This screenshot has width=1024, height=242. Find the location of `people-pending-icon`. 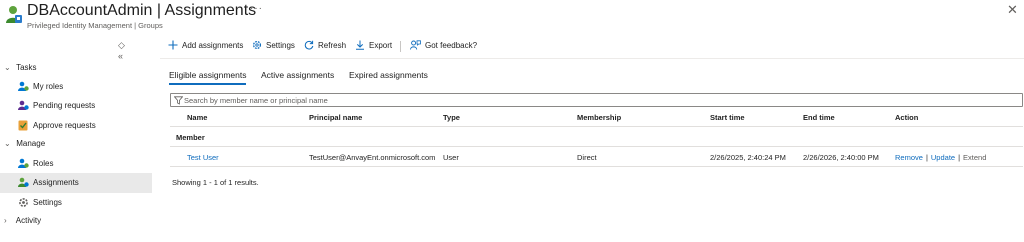

people-pending-icon is located at coordinates (23, 105).